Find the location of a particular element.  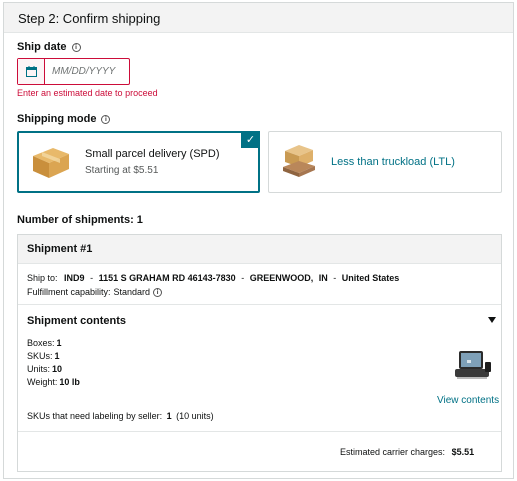

shipment-count-row: Number of shipments: 1 is located at coordinates (80, 220).